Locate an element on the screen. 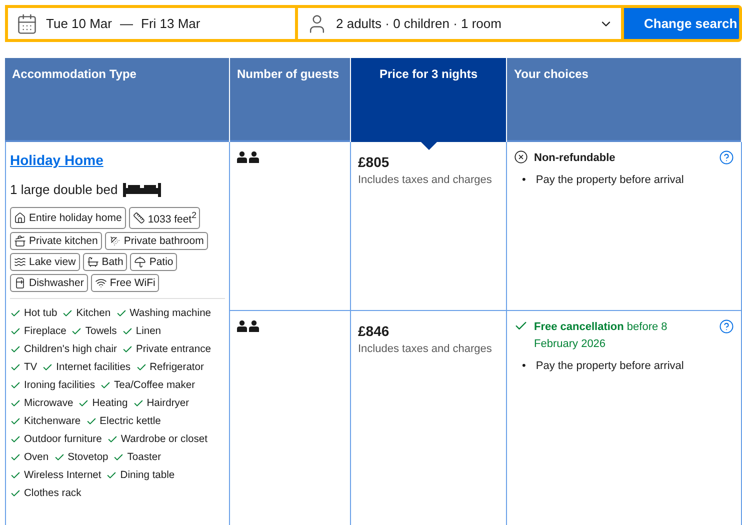 The image size is (742, 525). checkin-date: Tue 10 Mar is located at coordinates (79, 23).